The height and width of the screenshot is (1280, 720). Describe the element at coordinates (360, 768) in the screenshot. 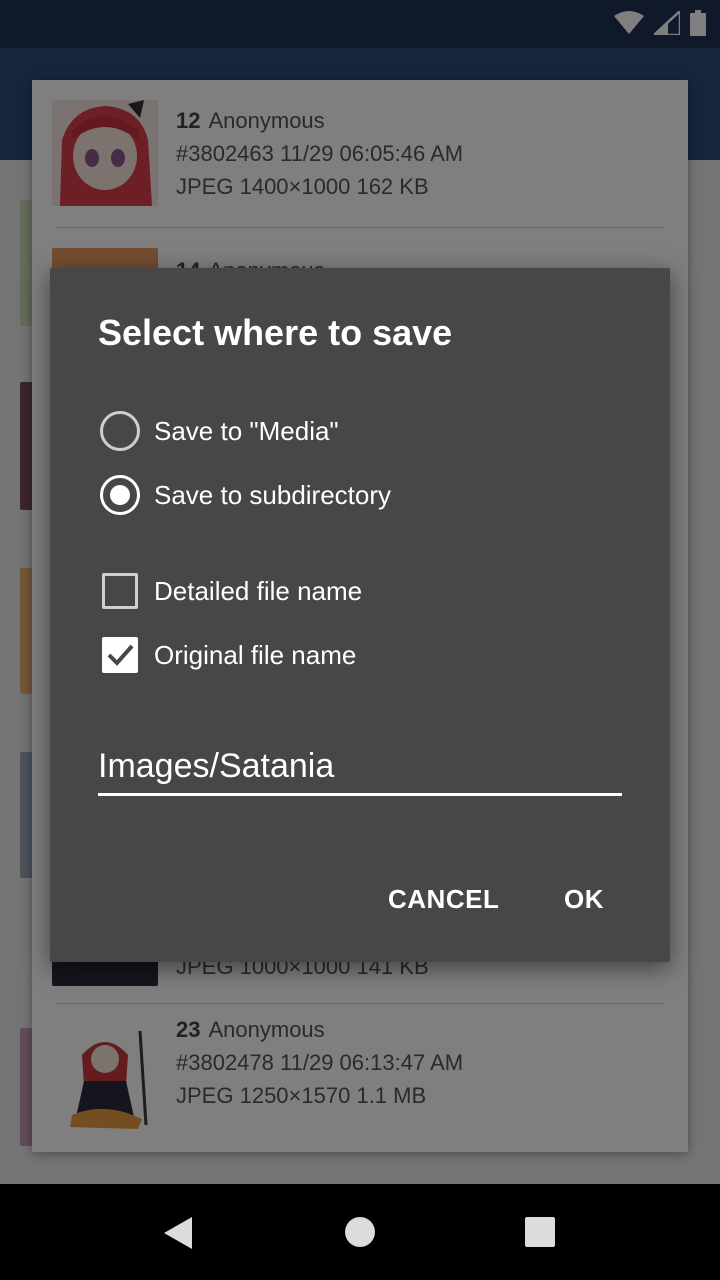

I see `subdirectory-path-input` at that location.